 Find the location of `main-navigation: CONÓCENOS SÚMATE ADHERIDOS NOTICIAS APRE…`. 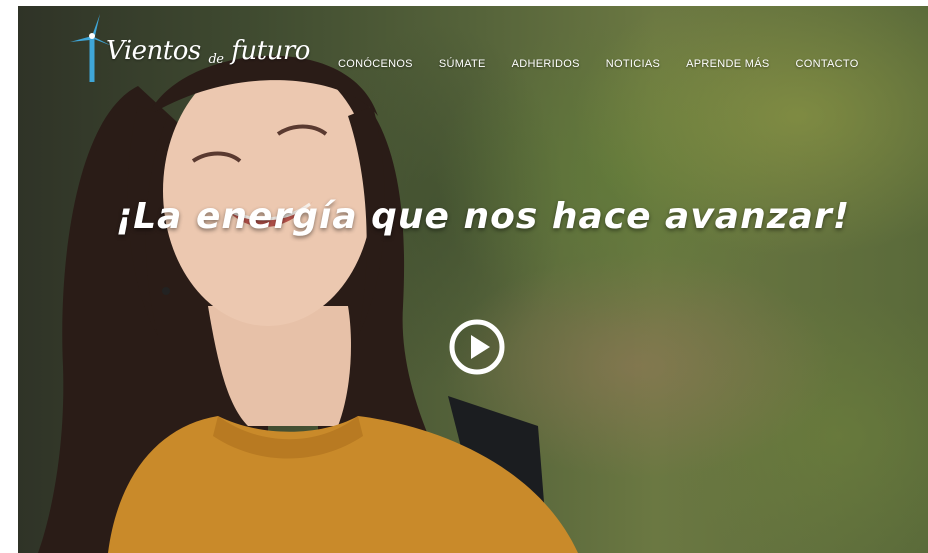

main-navigation: CONÓCENOS SÚMATE ADHERIDOS NOTICIAS APRE… is located at coordinates (598, 64).